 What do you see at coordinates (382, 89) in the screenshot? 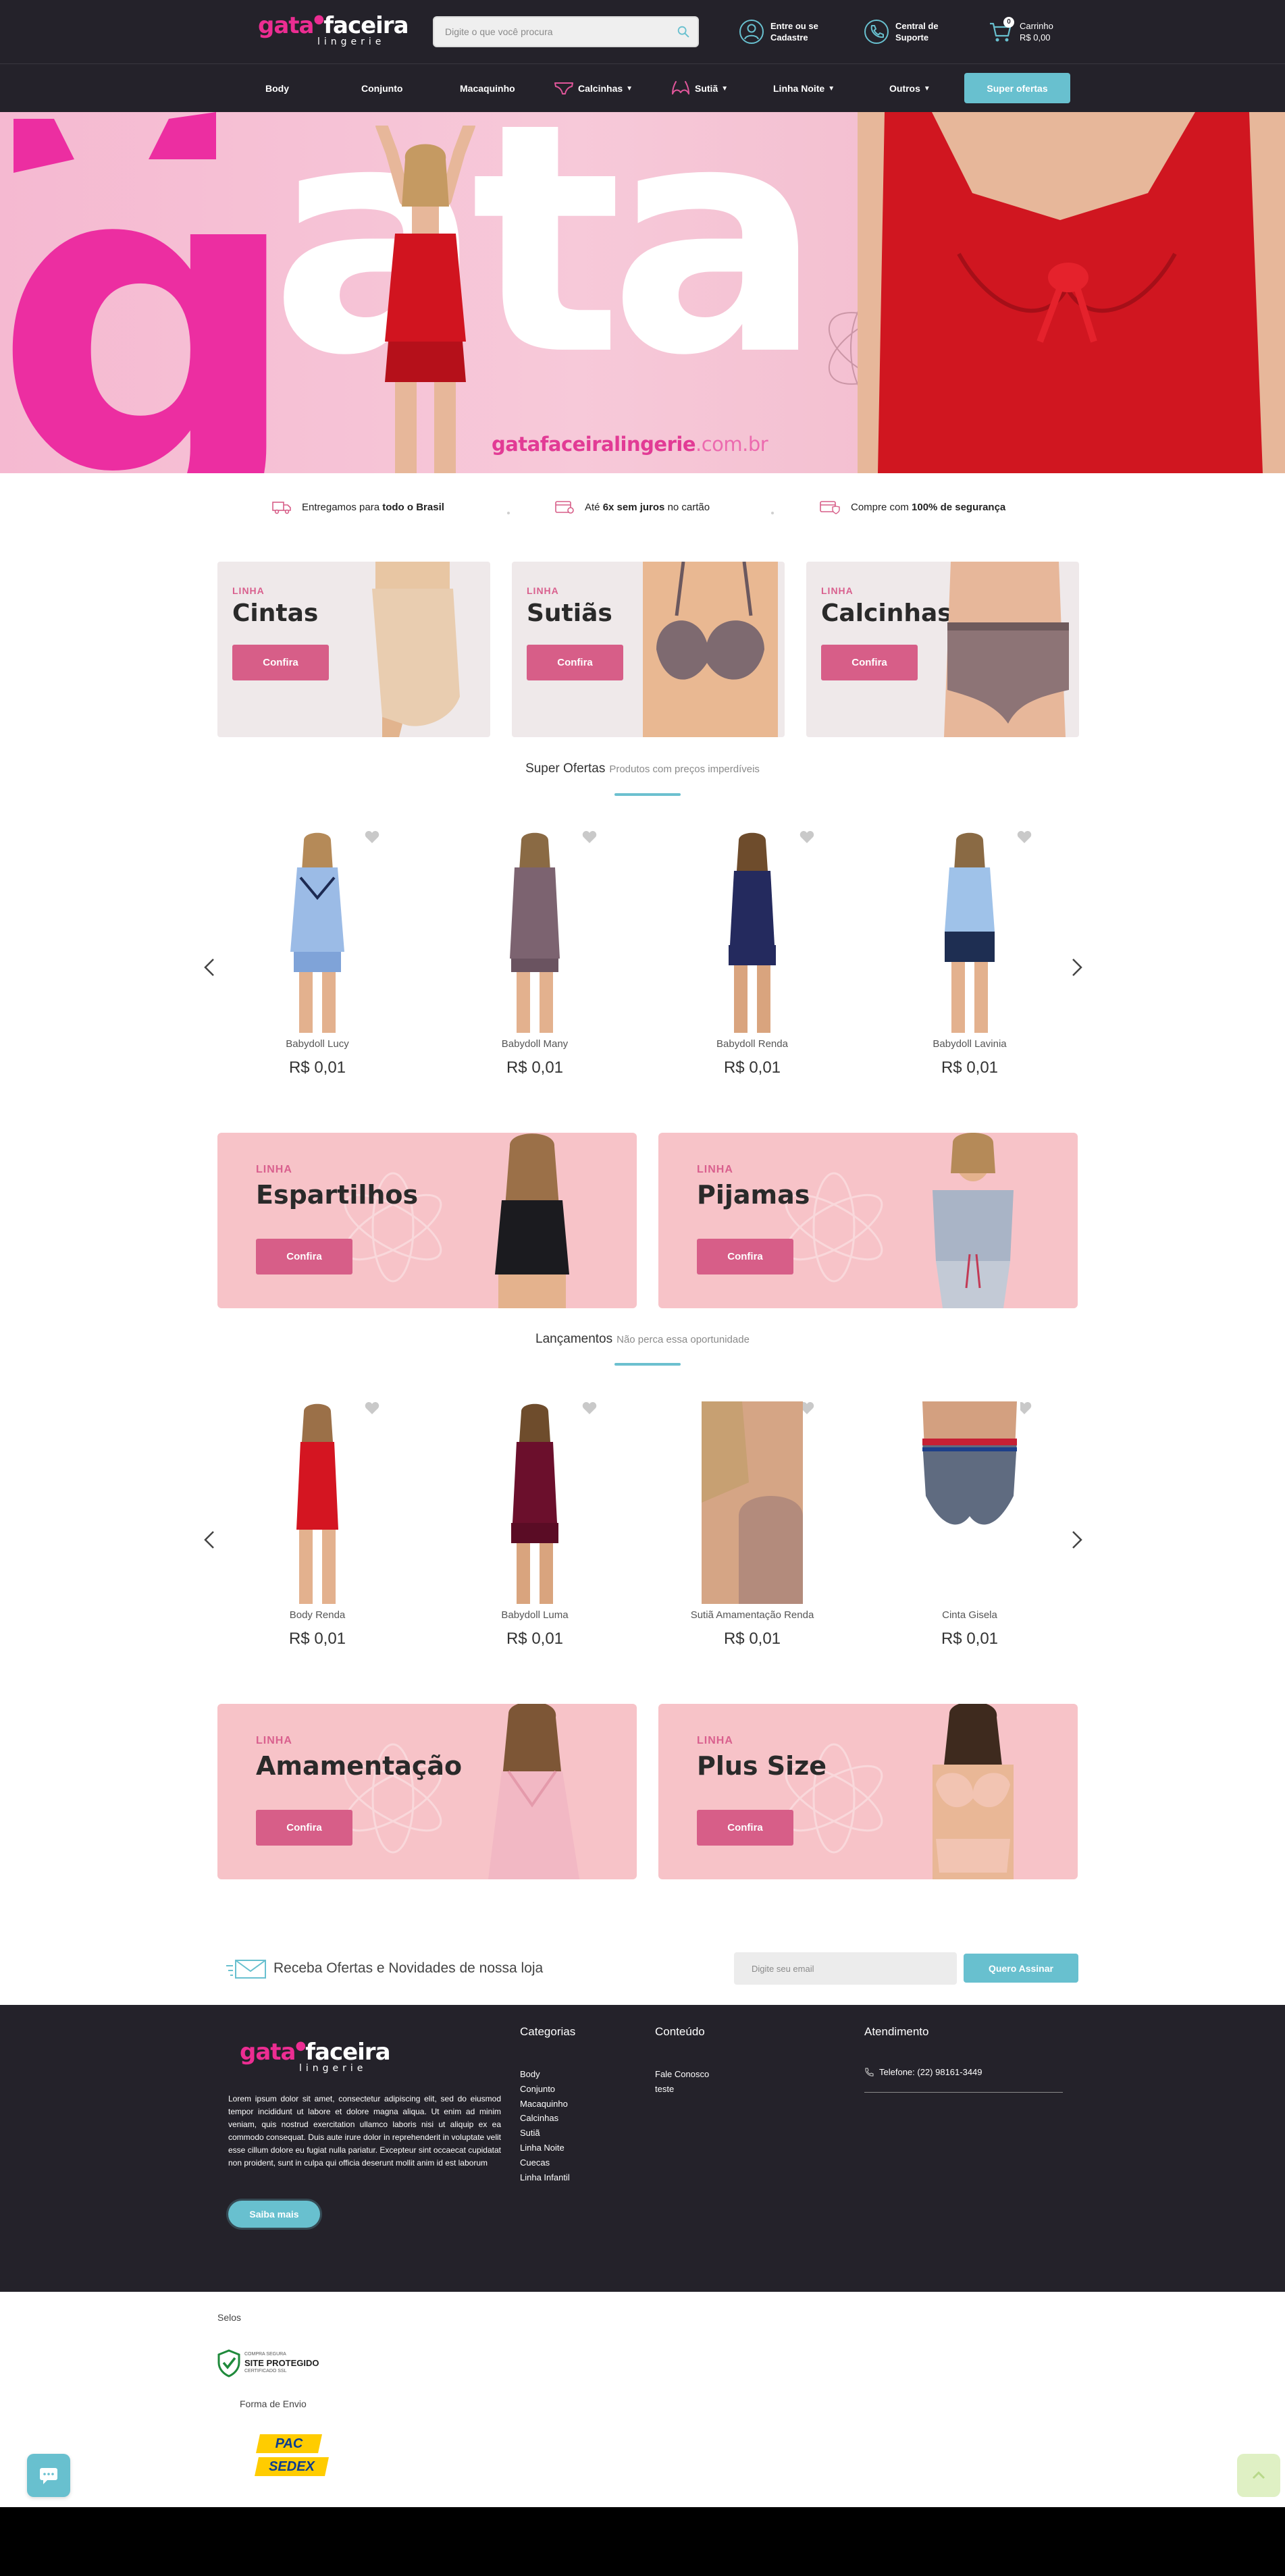
I see `nav-item-conjunto: Conjunto` at bounding box center [382, 89].